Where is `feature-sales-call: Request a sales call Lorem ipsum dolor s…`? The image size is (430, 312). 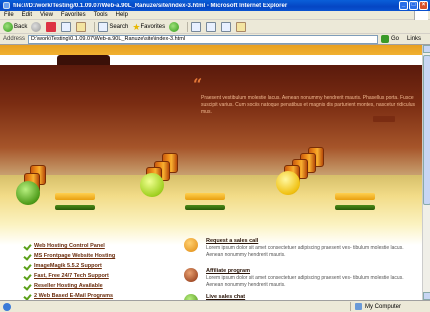 feature-sales-call: Request a sales call Lorem ipsum dolor s… is located at coordinates (299, 248).